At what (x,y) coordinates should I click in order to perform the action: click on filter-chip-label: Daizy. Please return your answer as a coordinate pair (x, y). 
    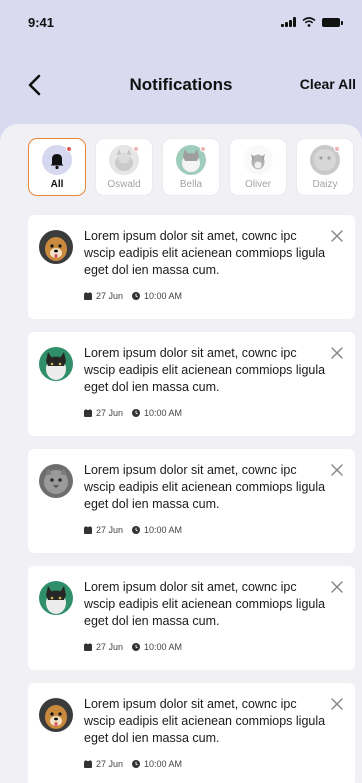
    Looking at the image, I should click on (325, 184).